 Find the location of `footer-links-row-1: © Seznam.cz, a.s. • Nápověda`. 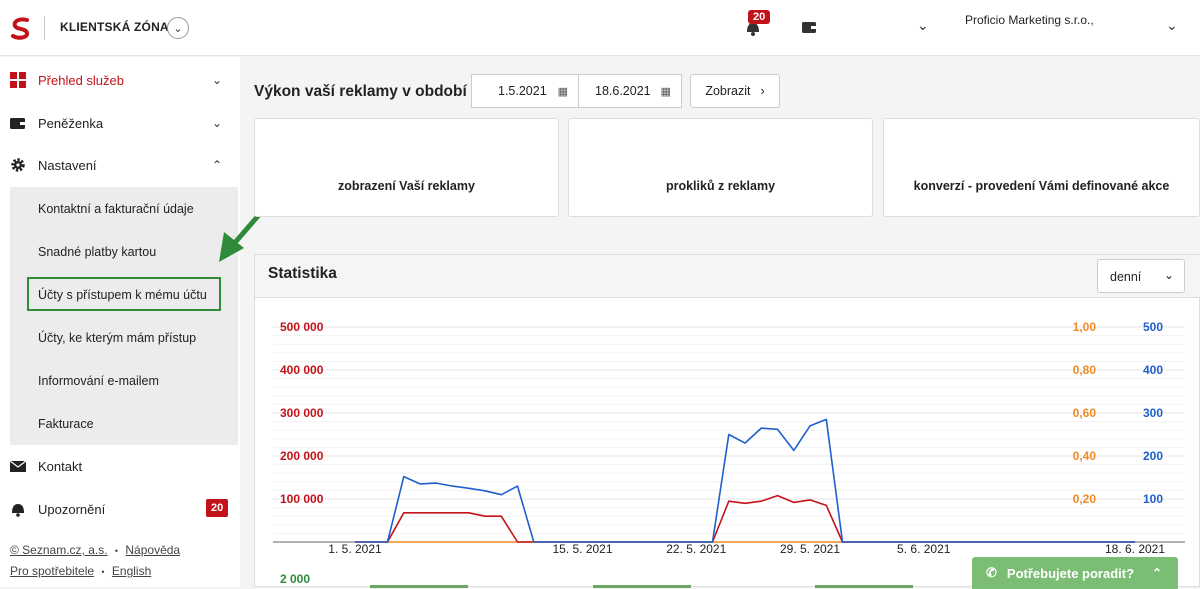

footer-links-row-1: © Seznam.cz, a.s. • Nápověda is located at coordinates (95, 550).